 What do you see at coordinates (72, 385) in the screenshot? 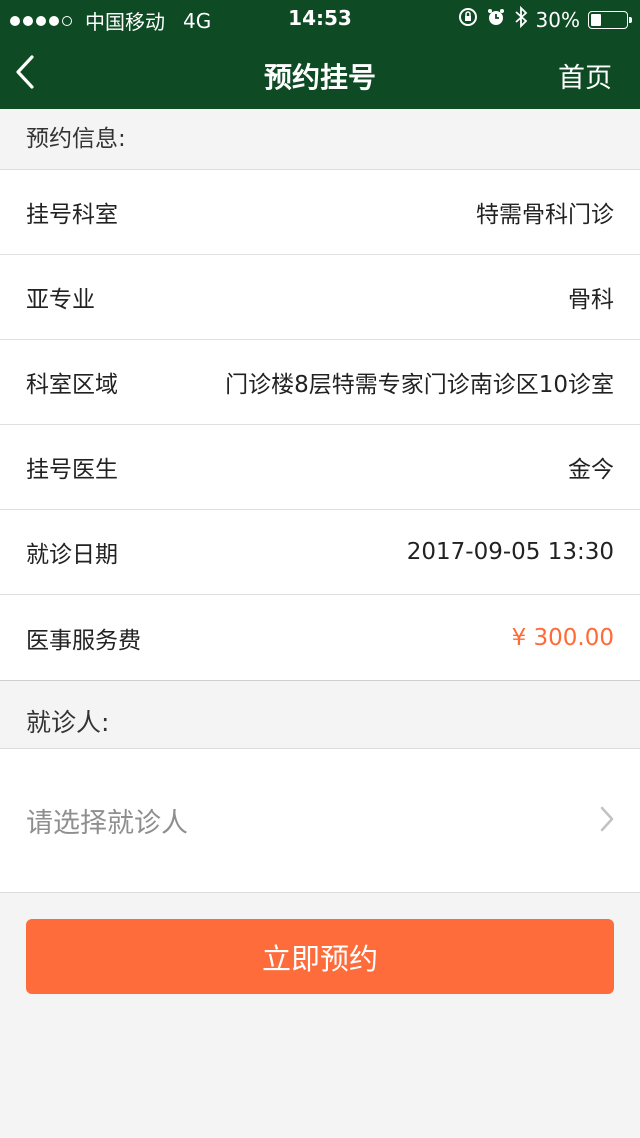
I see `info-label: 科室区域` at bounding box center [72, 385].